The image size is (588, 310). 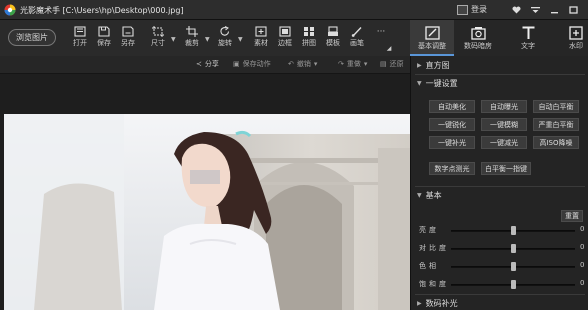 I want to click on template-label: 模板, so click(x=333, y=43).